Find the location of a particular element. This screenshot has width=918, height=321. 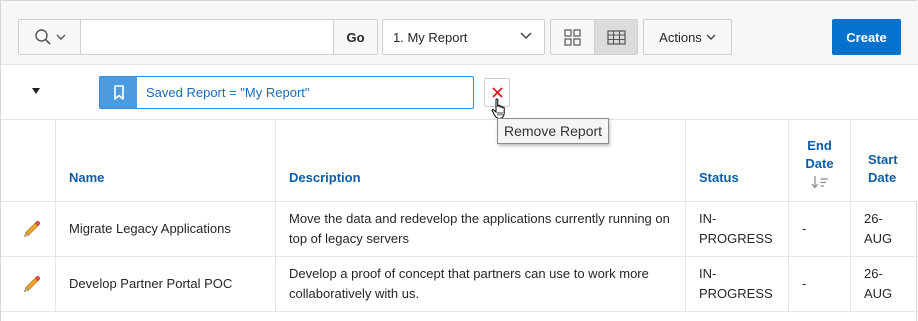

header-end-date: End Date is located at coordinates (820, 160).